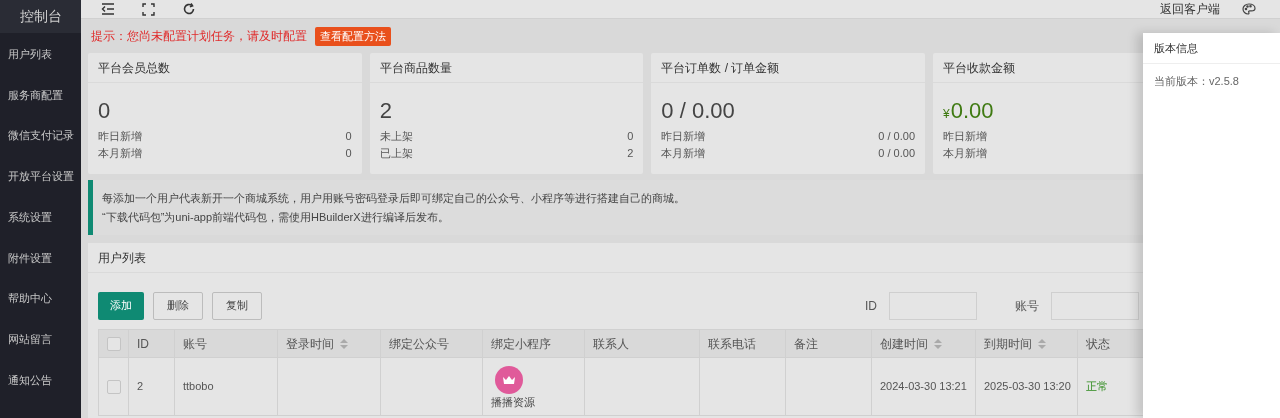 This screenshot has height=418, width=1280. I want to click on stat-value: 2, so click(385, 111).